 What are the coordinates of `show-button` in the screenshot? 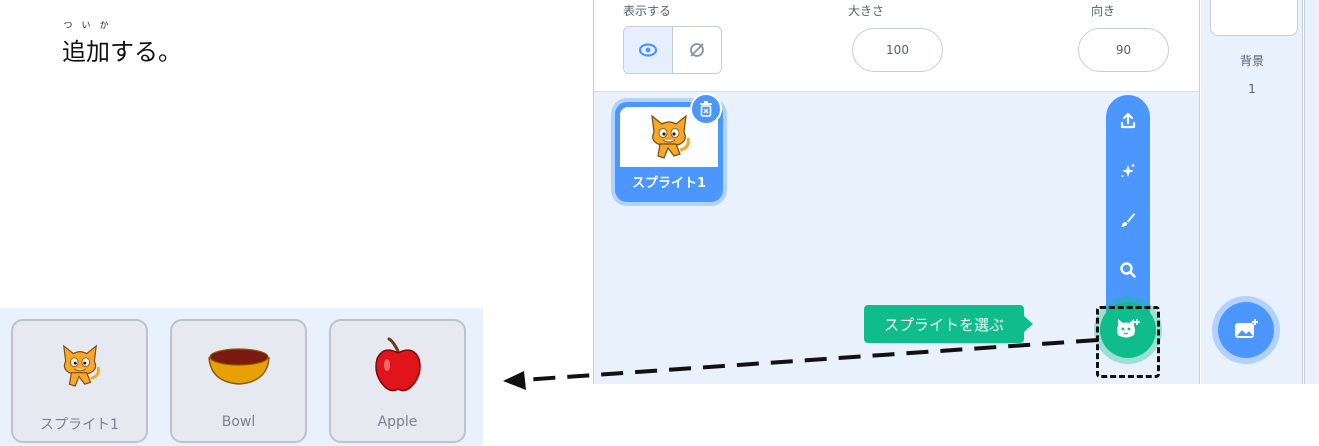 It's located at (648, 50).